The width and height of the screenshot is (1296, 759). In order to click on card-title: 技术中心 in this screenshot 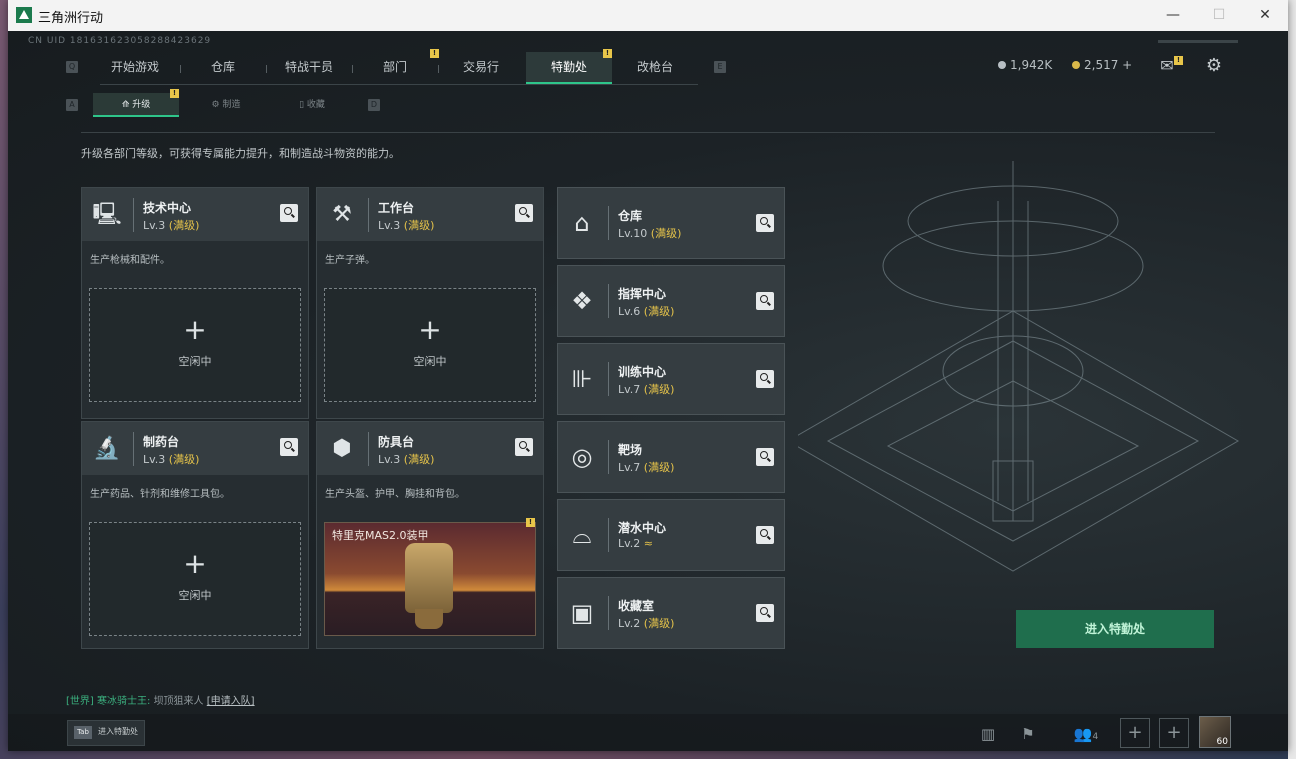, I will do `click(167, 208)`.